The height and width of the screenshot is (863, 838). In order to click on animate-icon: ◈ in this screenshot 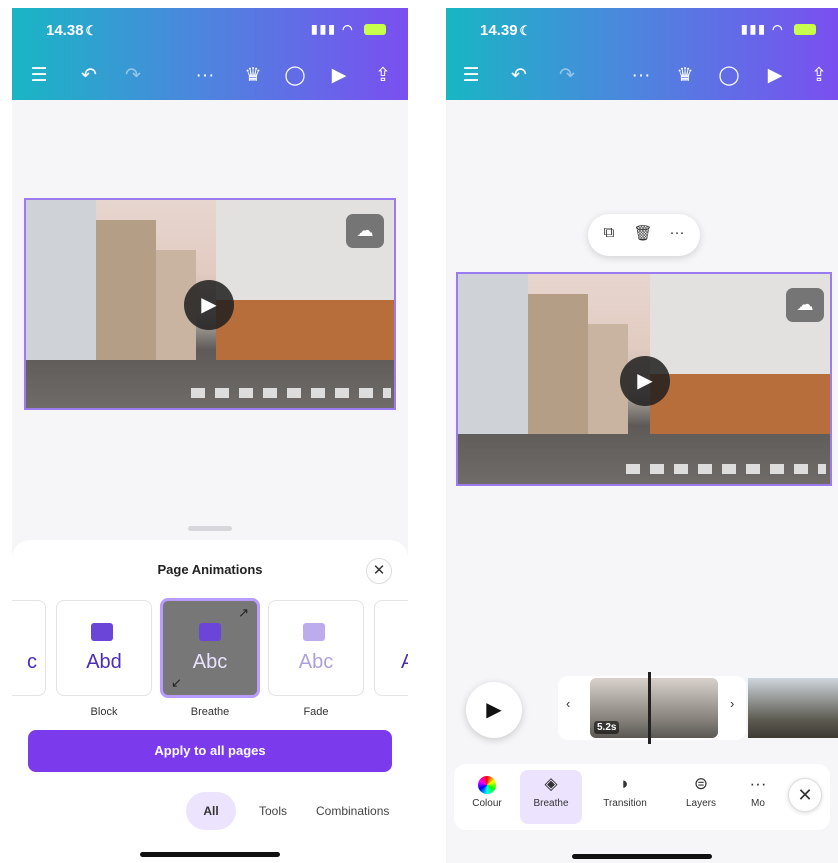, I will do `click(551, 783)`.